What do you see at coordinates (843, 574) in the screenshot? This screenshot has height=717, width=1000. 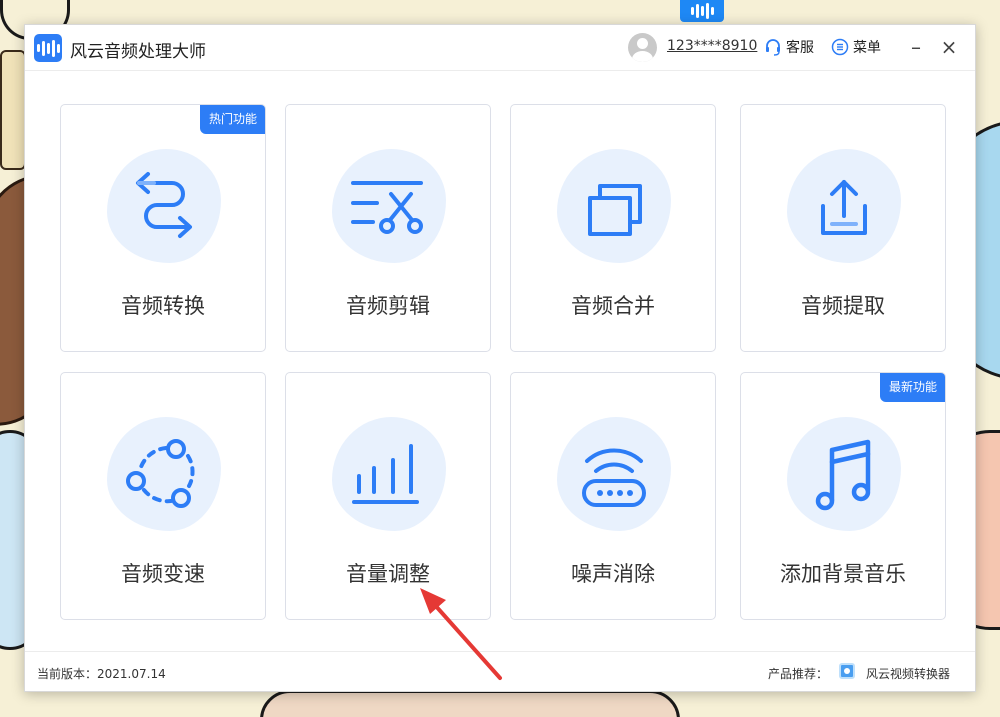 I see `feature-label: 添加背景音乐` at bounding box center [843, 574].